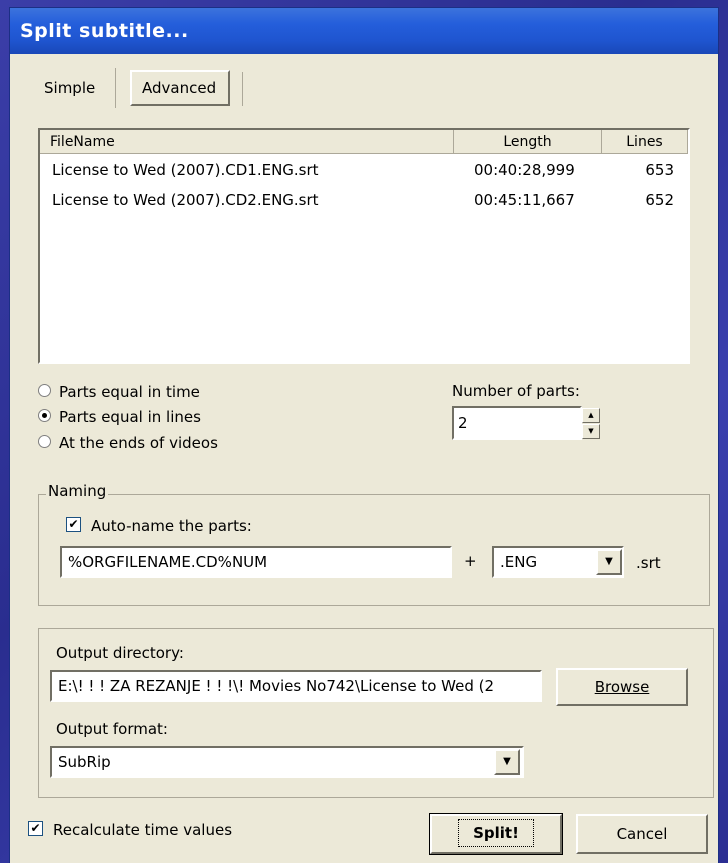 This screenshot has width=728, height=863. What do you see at coordinates (143, 830) in the screenshot?
I see `recalculate-label: Recalculate time values` at bounding box center [143, 830].